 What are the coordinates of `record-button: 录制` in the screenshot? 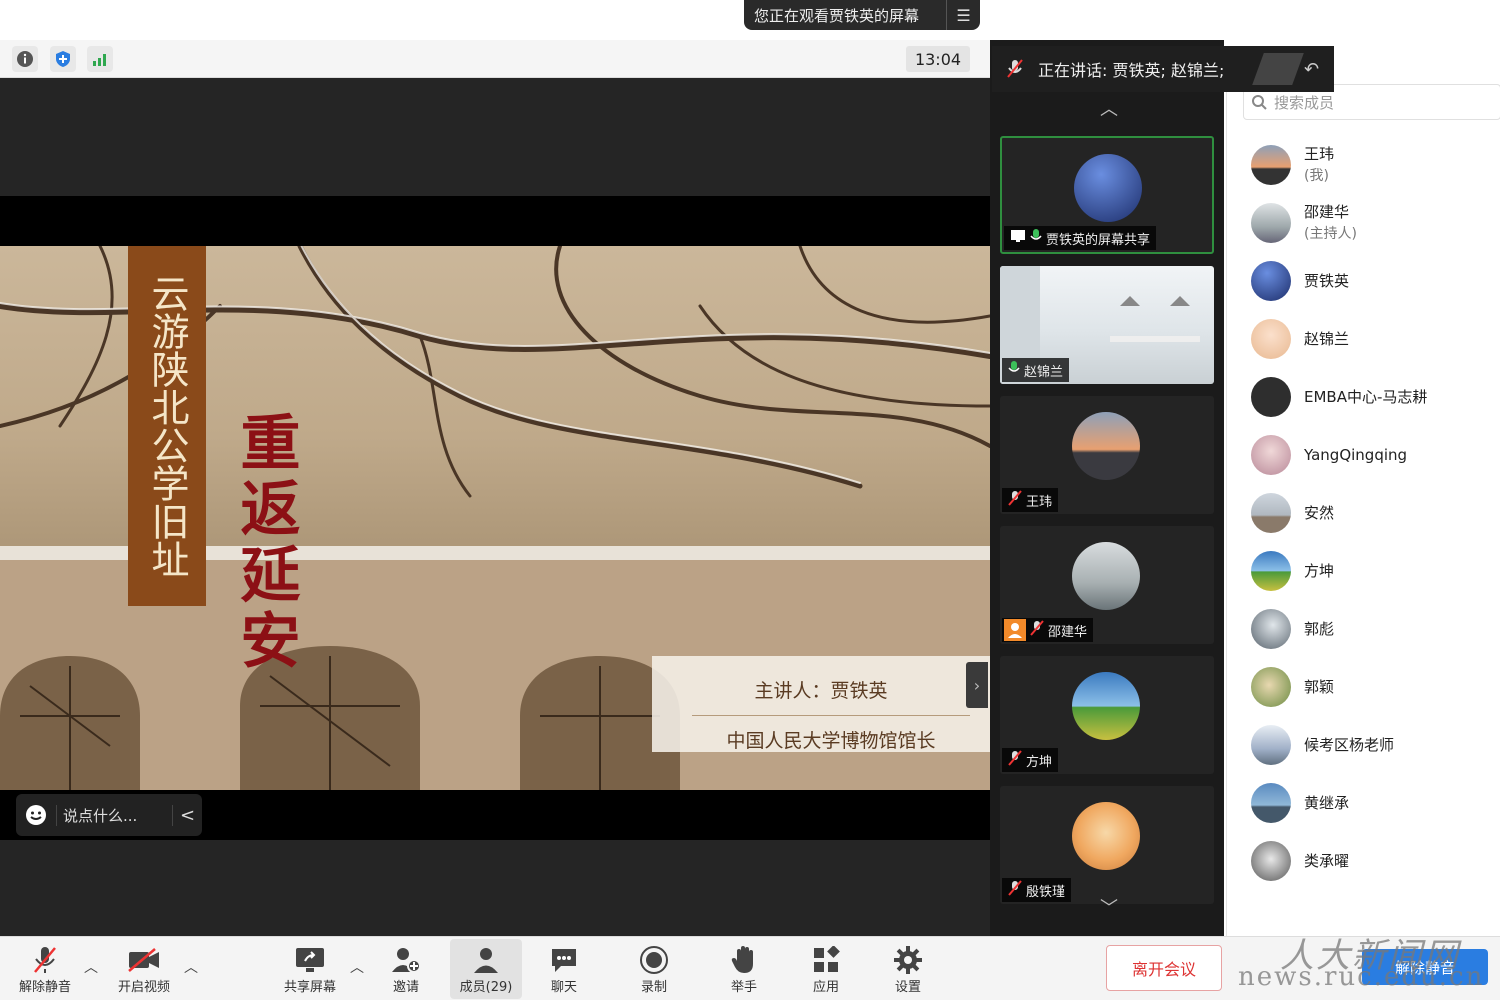 It's located at (654, 969).